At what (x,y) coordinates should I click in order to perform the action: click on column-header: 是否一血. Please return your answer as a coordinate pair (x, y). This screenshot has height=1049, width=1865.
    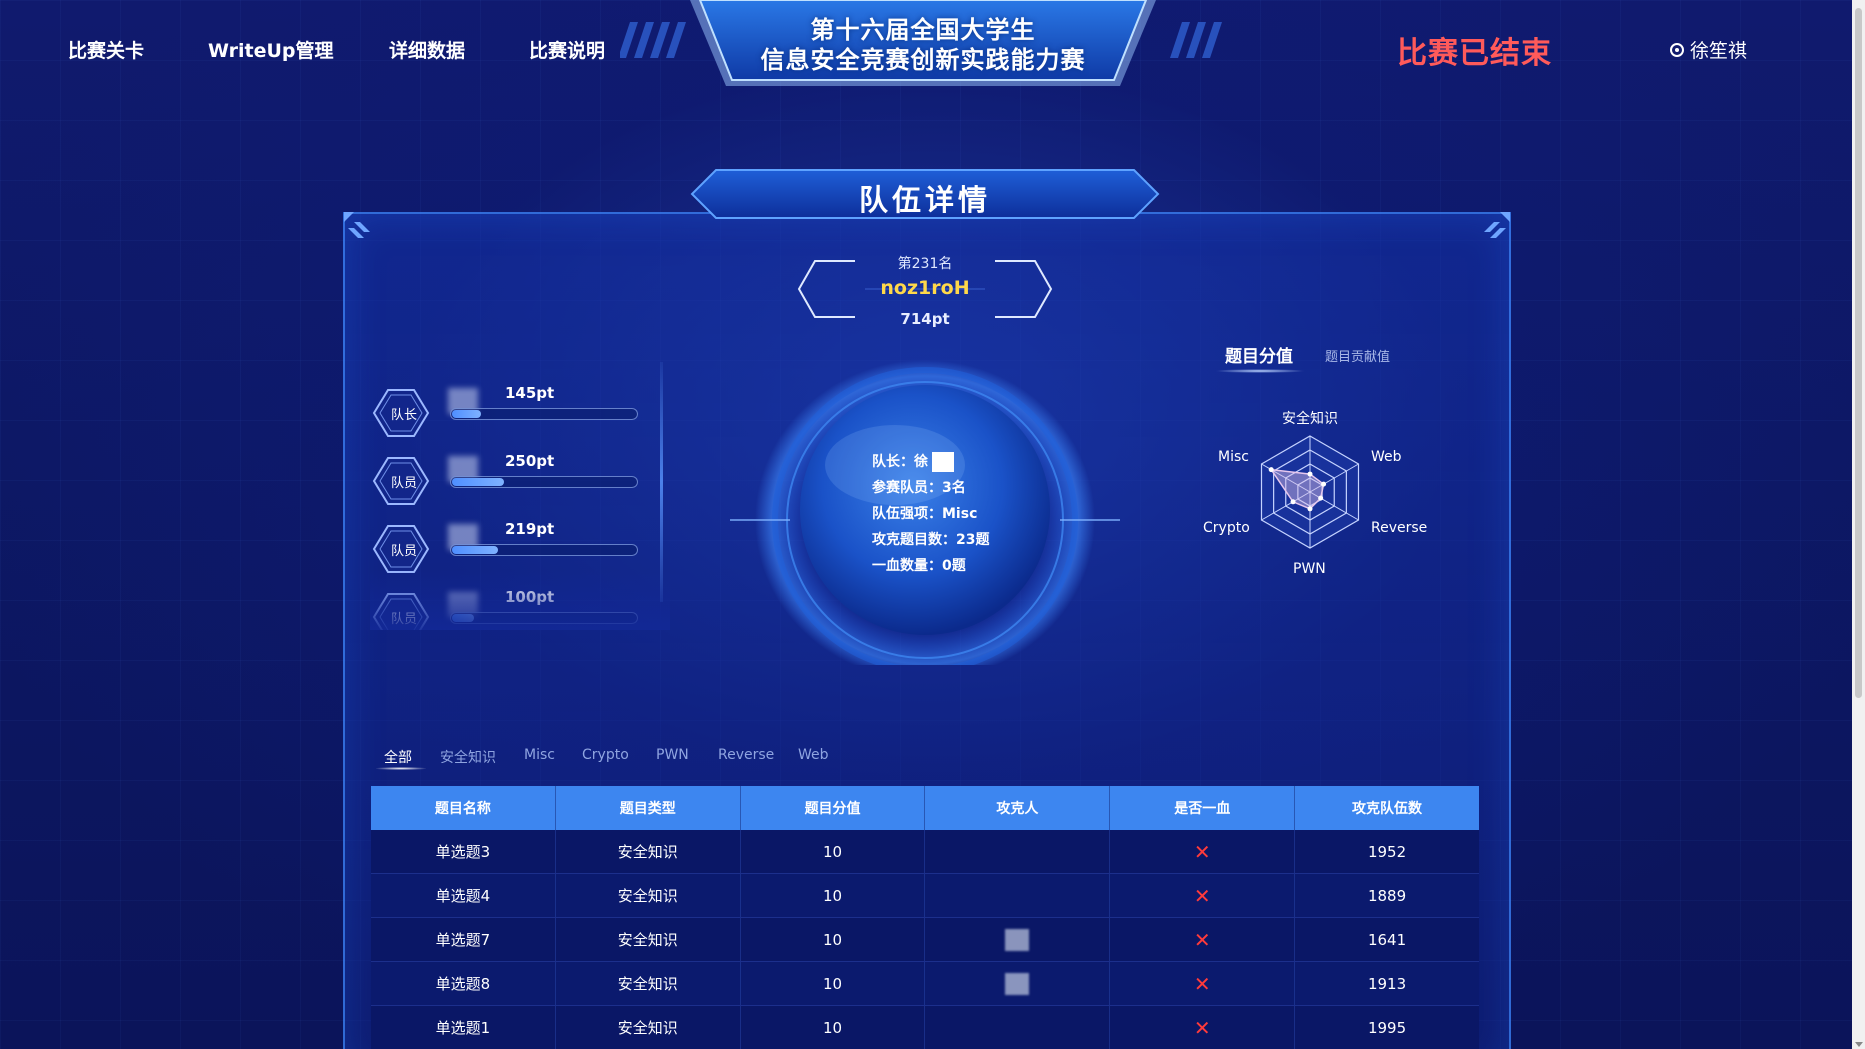
    Looking at the image, I should click on (1203, 808).